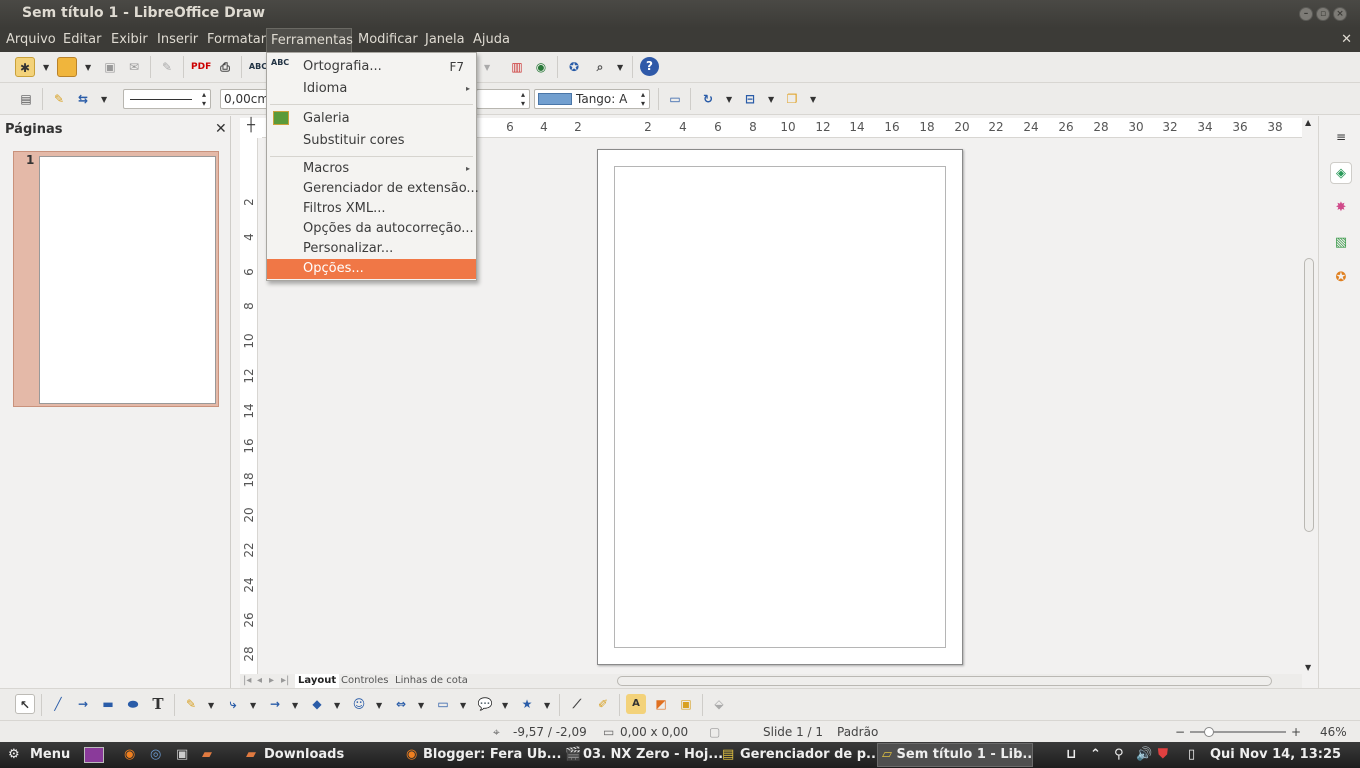  Describe the element at coordinates (249, 406) in the screenshot. I see `vertical-ruler: 2 4 6 8 10 12 14 16 18 20 22 24 26 28` at that location.